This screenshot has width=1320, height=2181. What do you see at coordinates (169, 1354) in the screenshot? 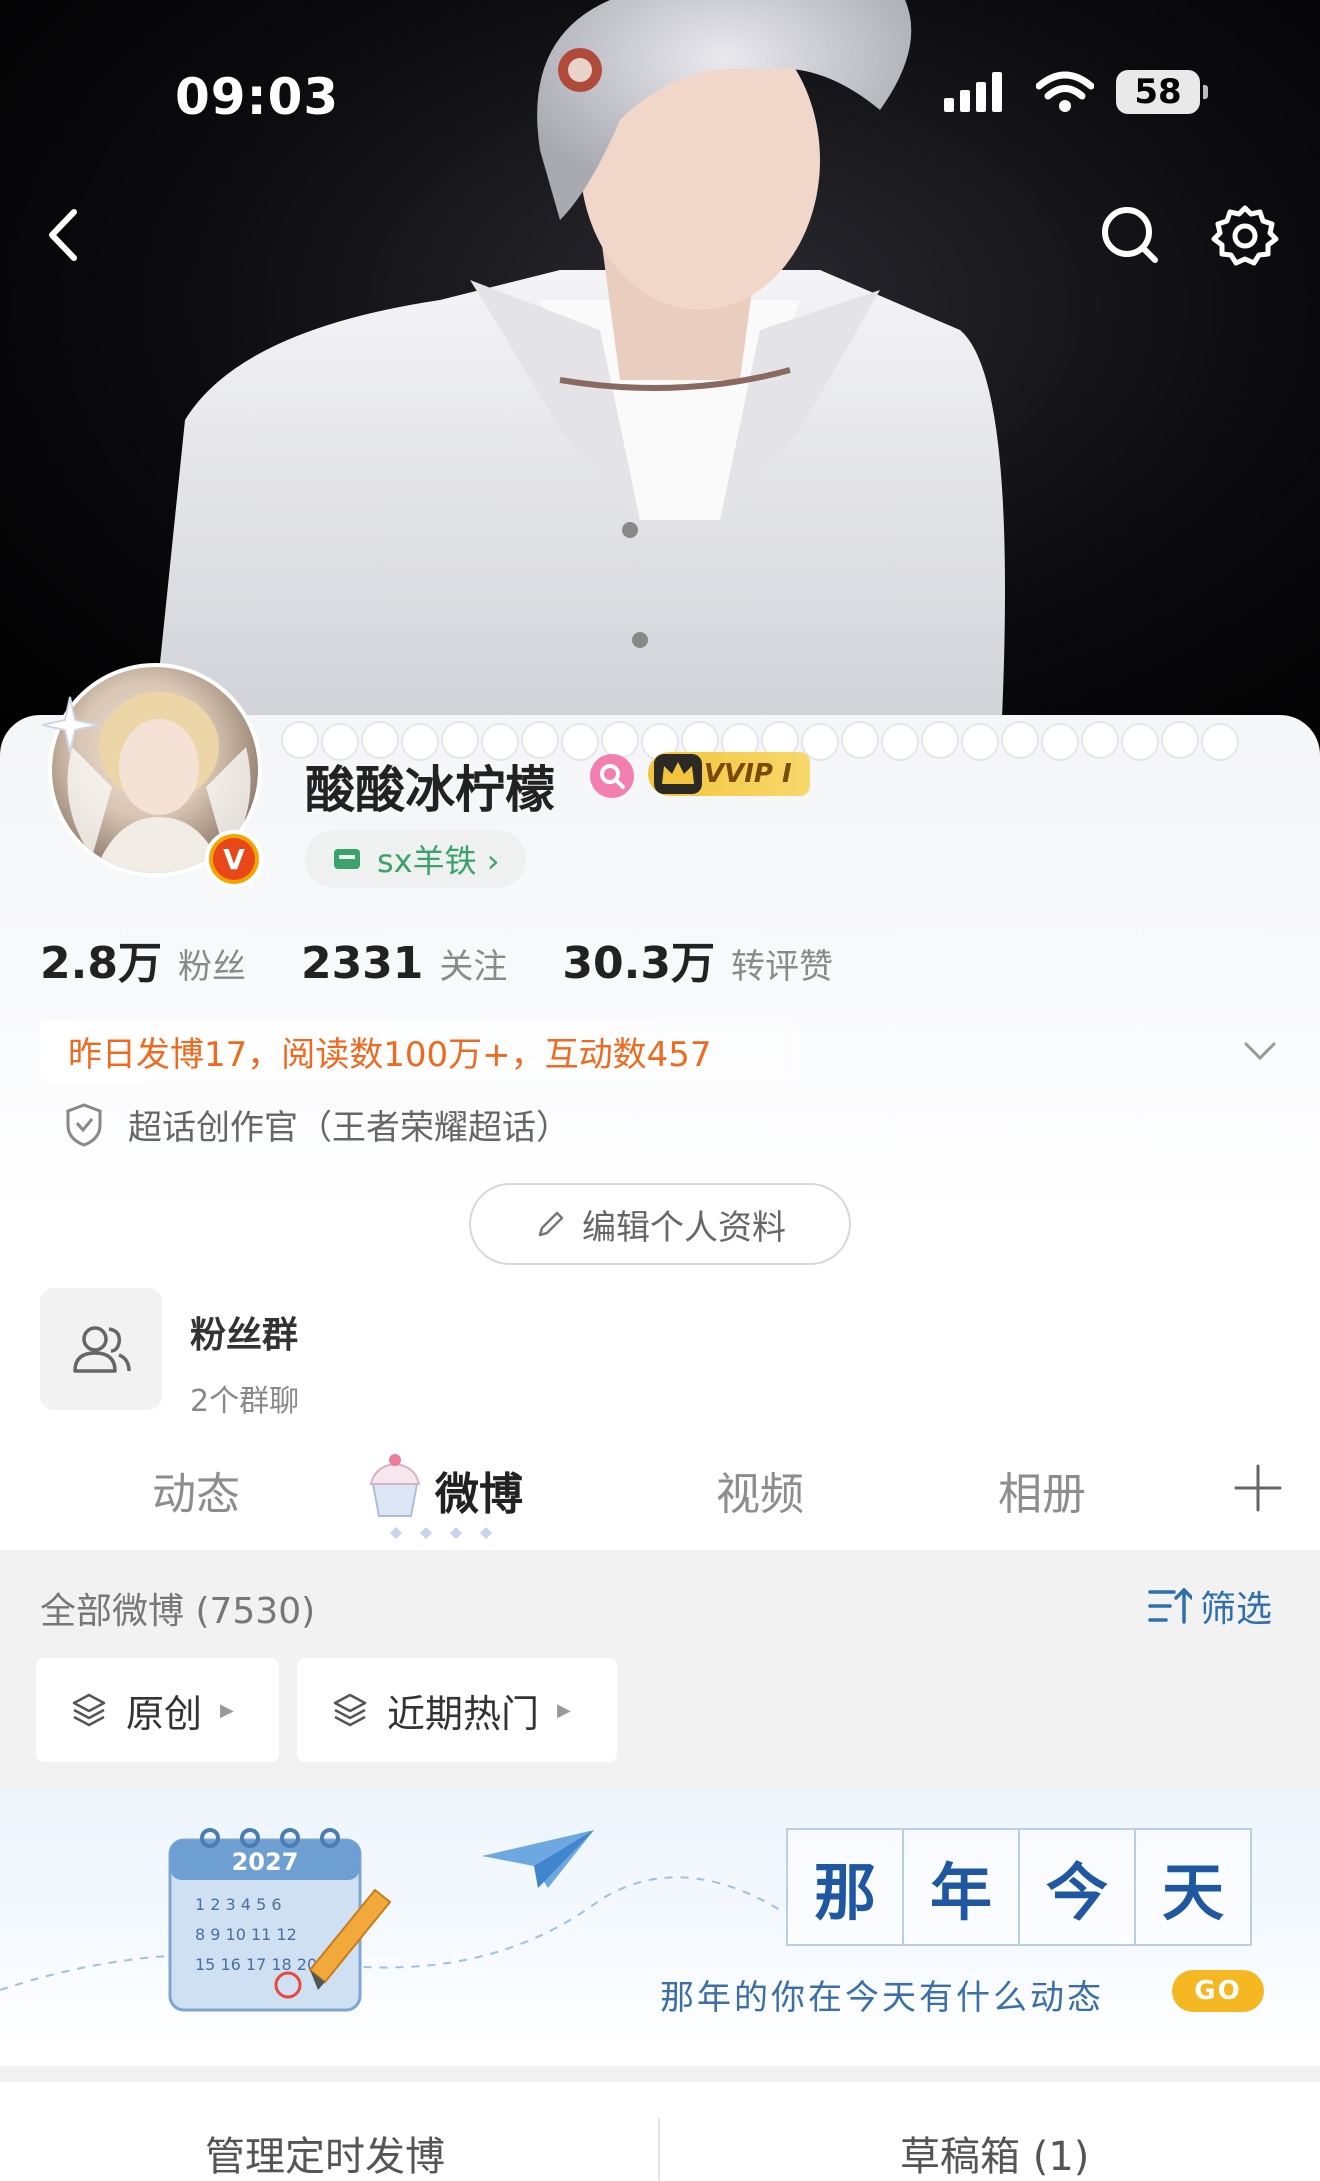
I see `fan-group-entry: 粉丝群 2个群聊` at bounding box center [169, 1354].